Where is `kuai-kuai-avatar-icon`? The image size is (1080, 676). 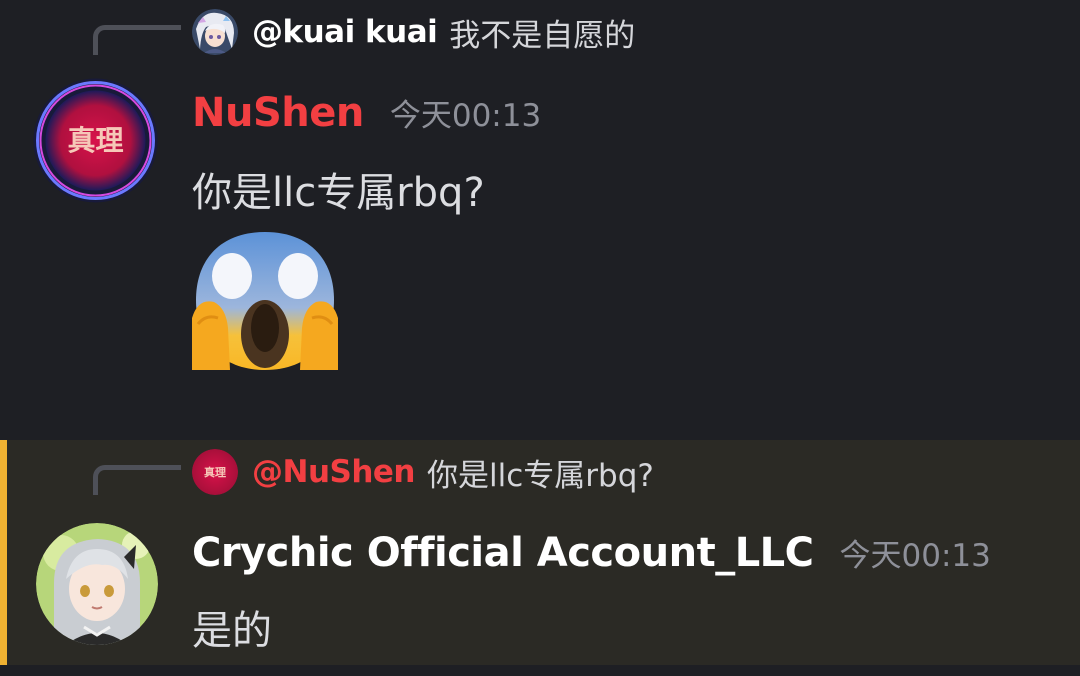 kuai-kuai-avatar-icon is located at coordinates (215, 32).